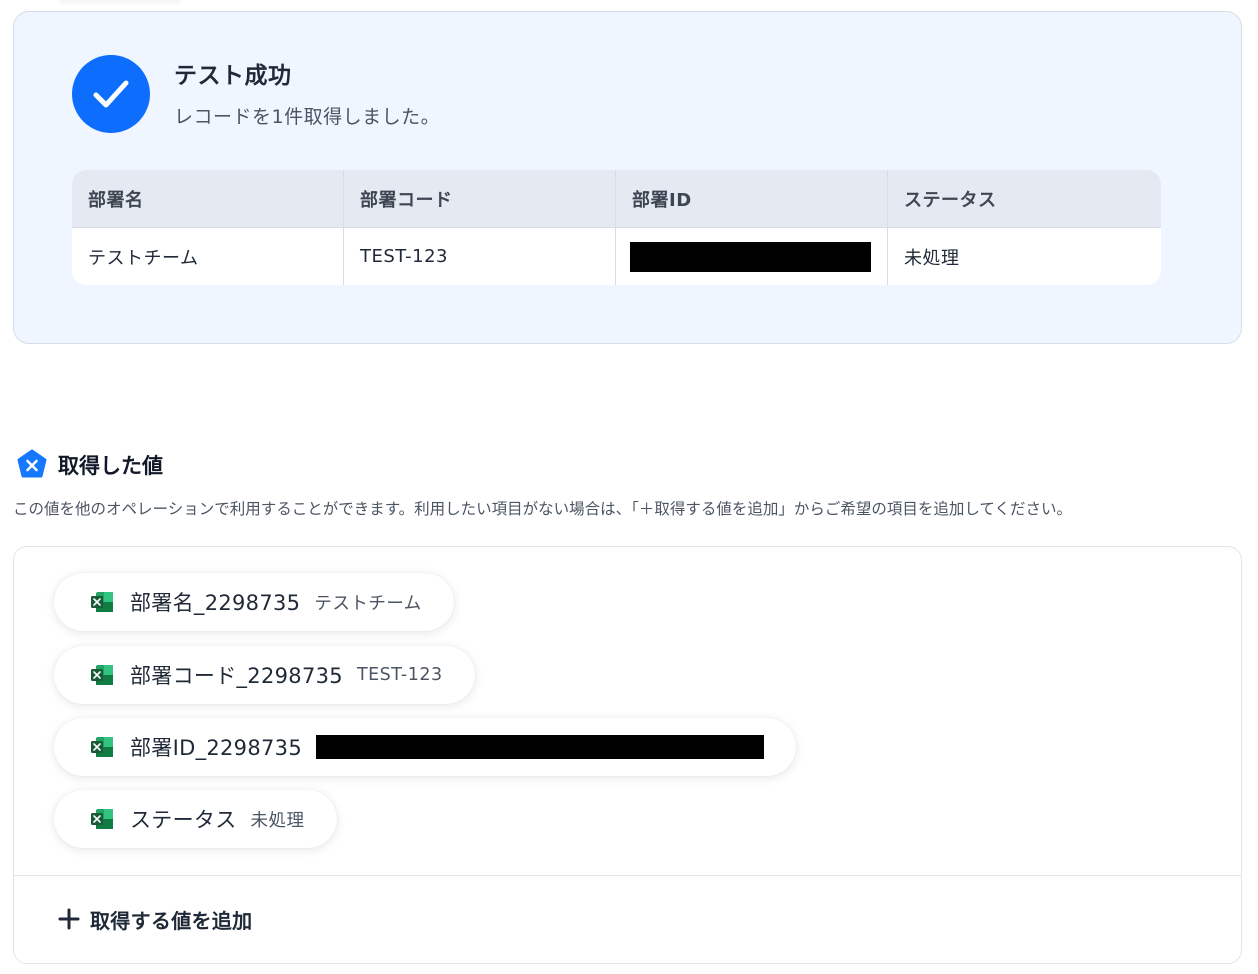 Image resolution: width=1258 pixels, height=974 pixels. Describe the element at coordinates (110, 466) in the screenshot. I see `section-title: 取得した値` at that location.